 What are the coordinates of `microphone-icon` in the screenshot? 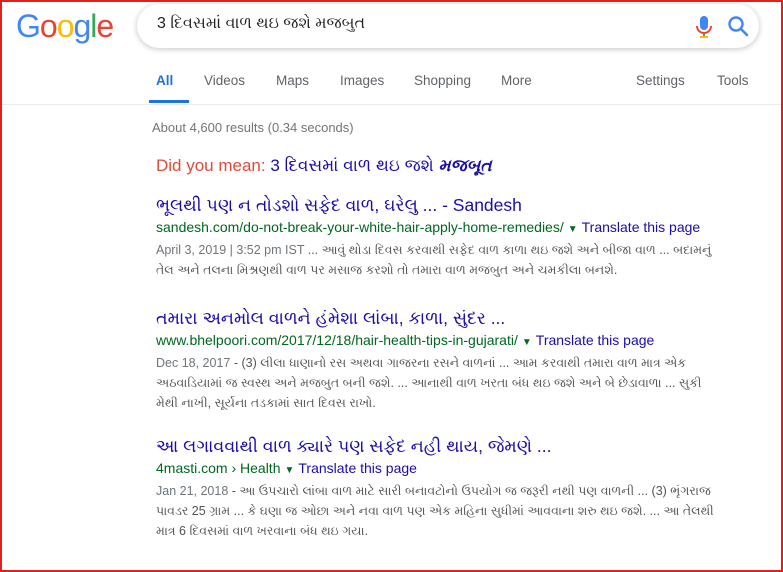 It's located at (704, 27).